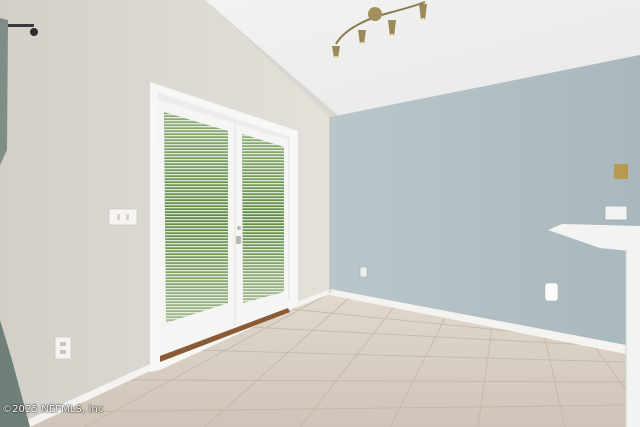  I want to click on counter-post, so click(633, 338).